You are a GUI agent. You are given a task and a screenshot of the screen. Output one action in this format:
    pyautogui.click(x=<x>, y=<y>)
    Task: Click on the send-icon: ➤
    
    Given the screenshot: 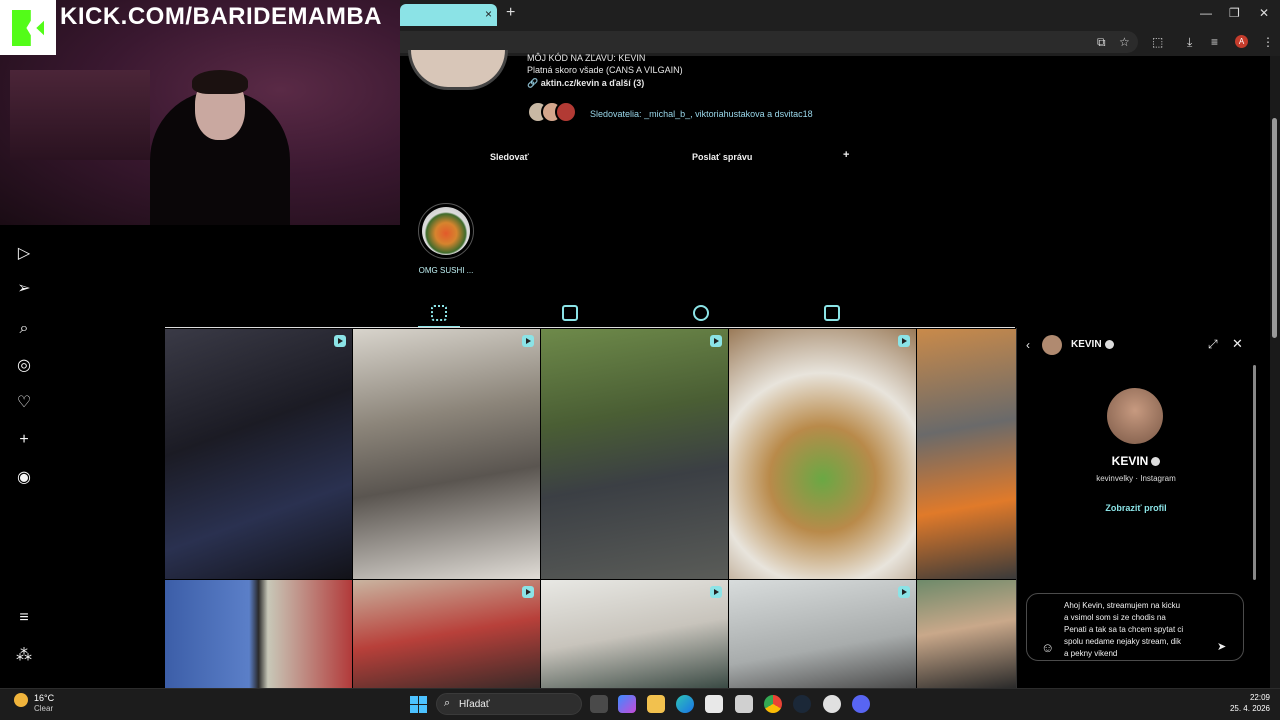 What is the action you would take?
    pyautogui.click(x=1221, y=646)
    